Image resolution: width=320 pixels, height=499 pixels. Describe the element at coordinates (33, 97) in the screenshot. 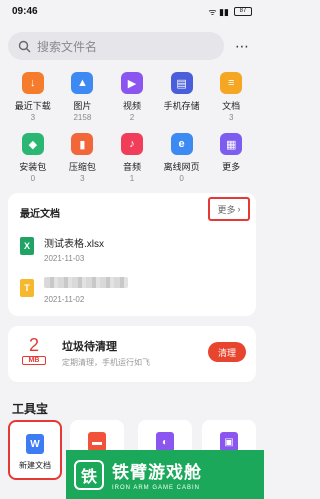

I see `category-recent-downloads: ↓ 最近下载 3` at that location.